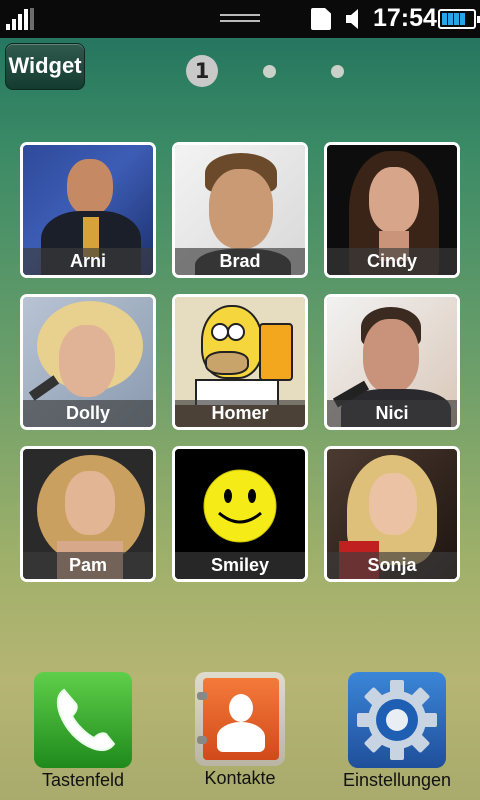 The image size is (480, 800). I want to click on dock-label: Einstellungen, so click(397, 780).